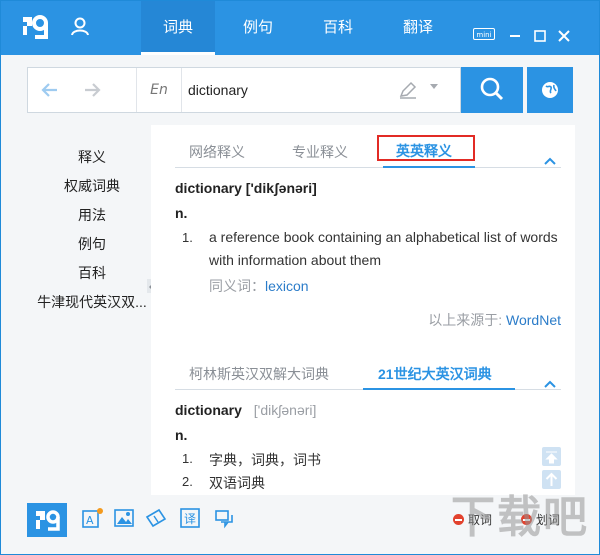  Describe the element at coordinates (467, 320) in the screenshot. I see `source-label: 以上来源于:` at that location.